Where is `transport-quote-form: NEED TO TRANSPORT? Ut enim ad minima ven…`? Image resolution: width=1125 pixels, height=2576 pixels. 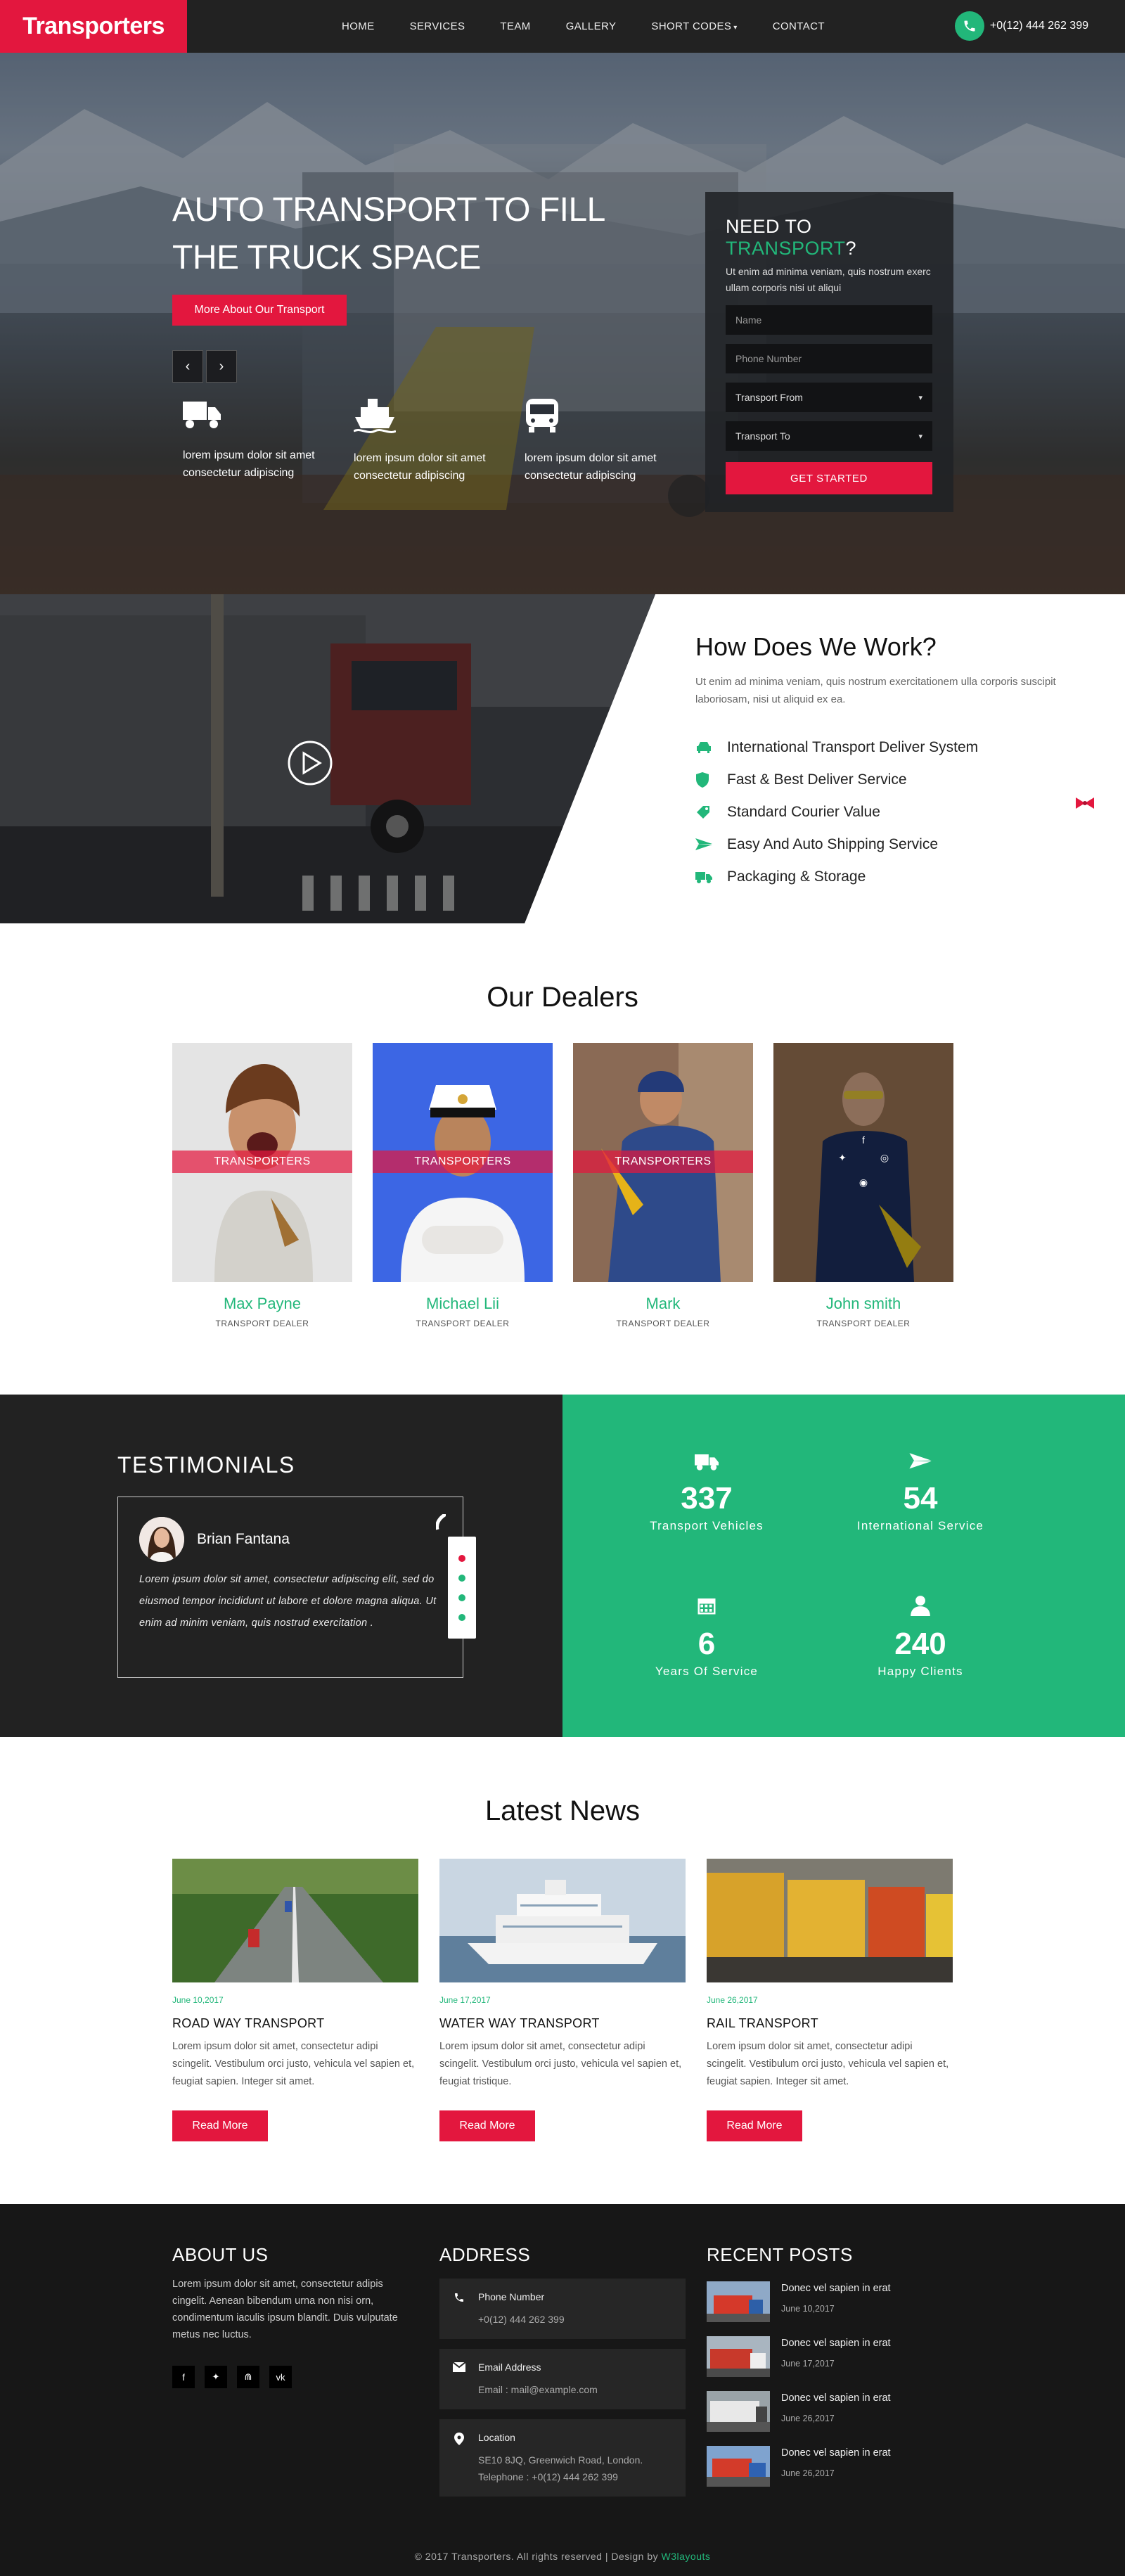
transport-quote-form: NEED TO TRANSPORT? Ut enim ad minima ven… is located at coordinates (829, 352).